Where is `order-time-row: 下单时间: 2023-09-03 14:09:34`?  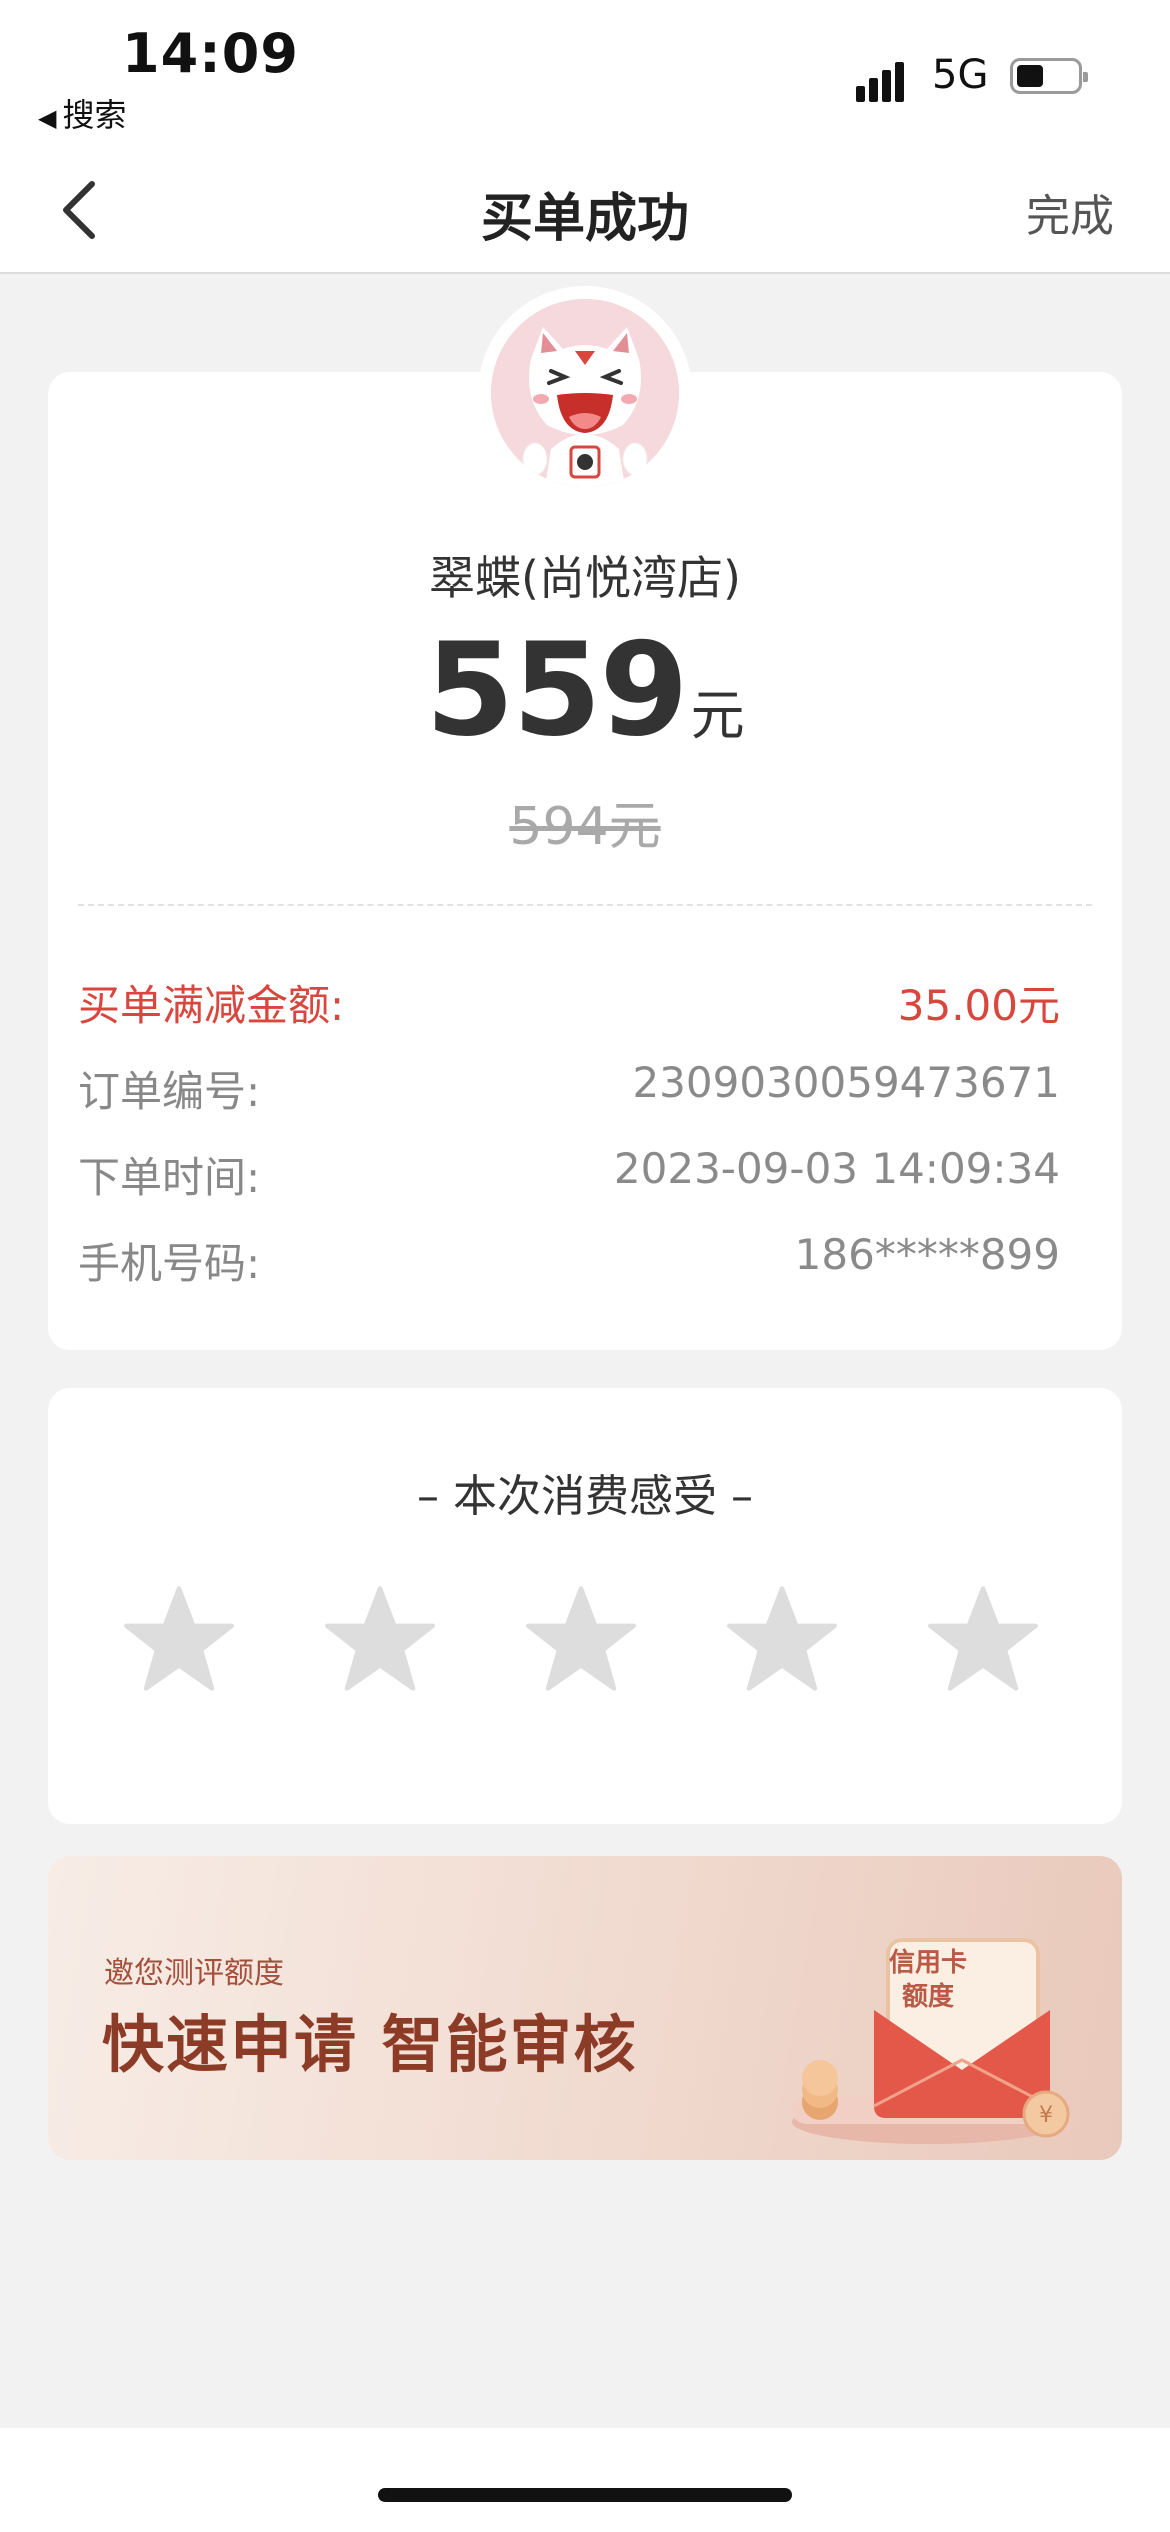 order-time-row: 下单时间: 2023-09-03 14:09:34 is located at coordinates (569, 1174).